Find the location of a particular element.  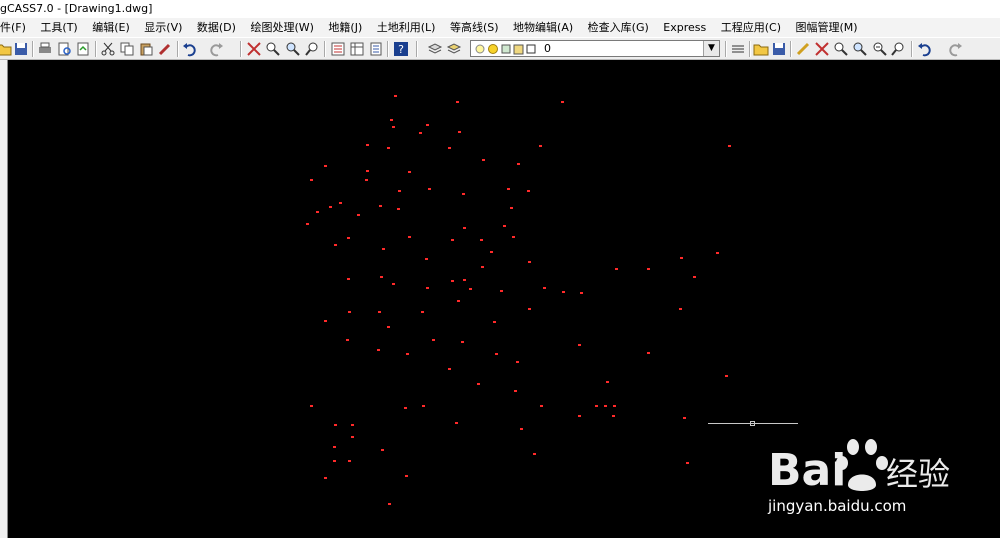

open-icon is located at coordinates (6, 49).